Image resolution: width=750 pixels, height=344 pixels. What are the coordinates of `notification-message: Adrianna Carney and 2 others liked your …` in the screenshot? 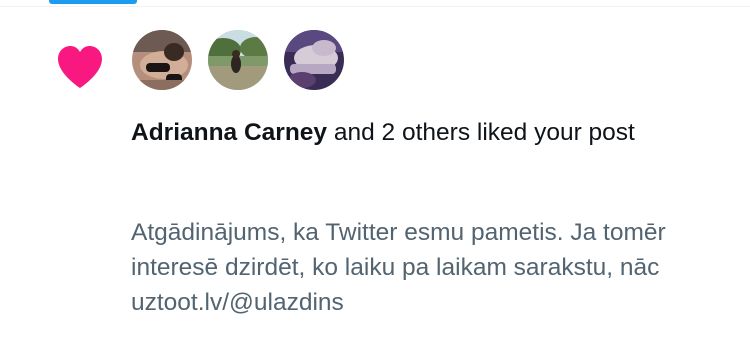 It's located at (411, 133).